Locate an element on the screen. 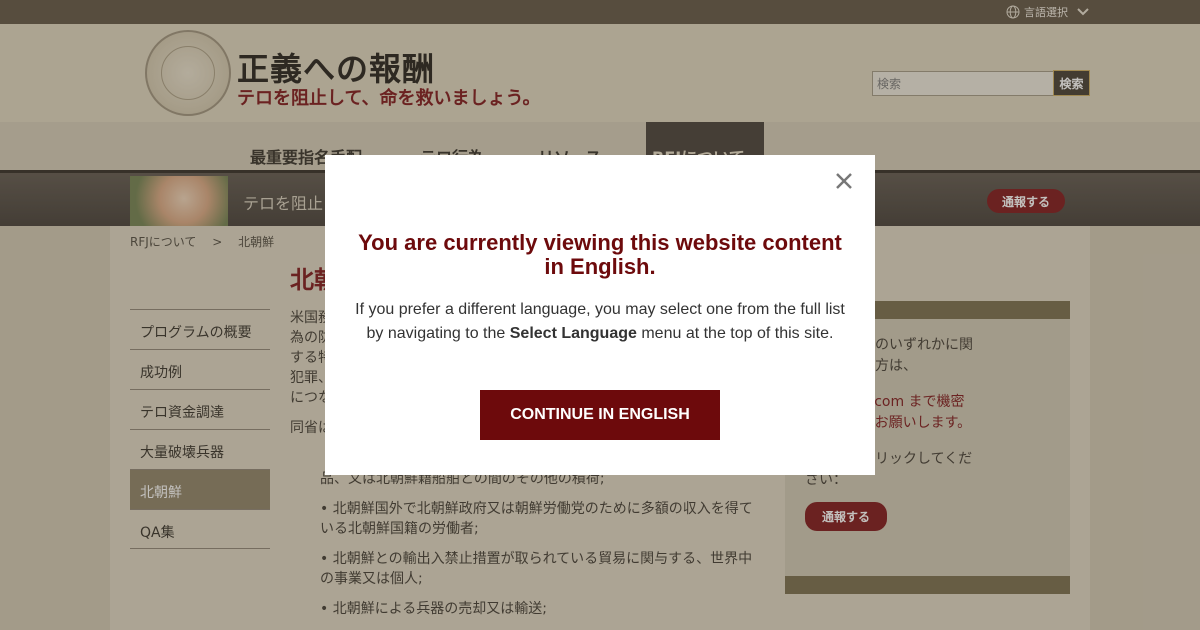 This screenshot has height=630, width=1200. modal-body-bold: Select Language is located at coordinates (573, 333).